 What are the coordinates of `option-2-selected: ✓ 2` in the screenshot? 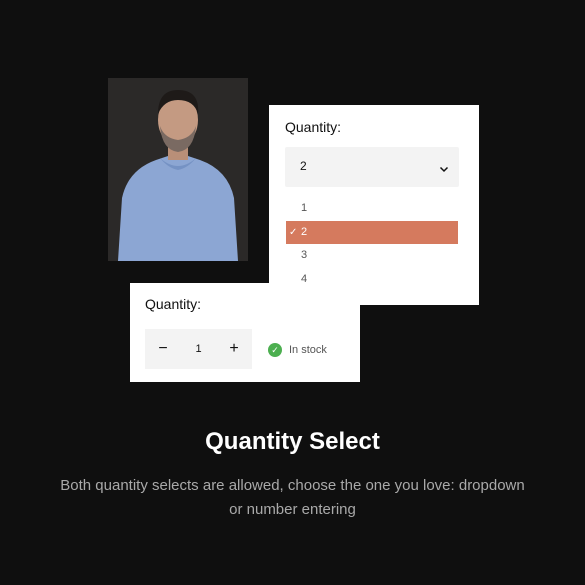 It's located at (372, 232).